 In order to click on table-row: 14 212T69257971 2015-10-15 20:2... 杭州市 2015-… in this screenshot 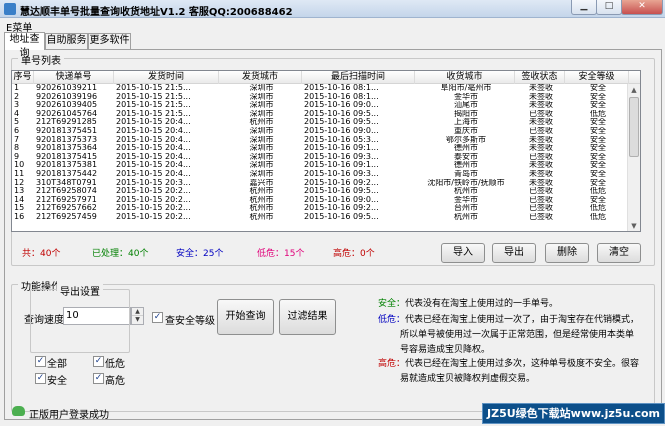, I will do `click(320, 200)`.